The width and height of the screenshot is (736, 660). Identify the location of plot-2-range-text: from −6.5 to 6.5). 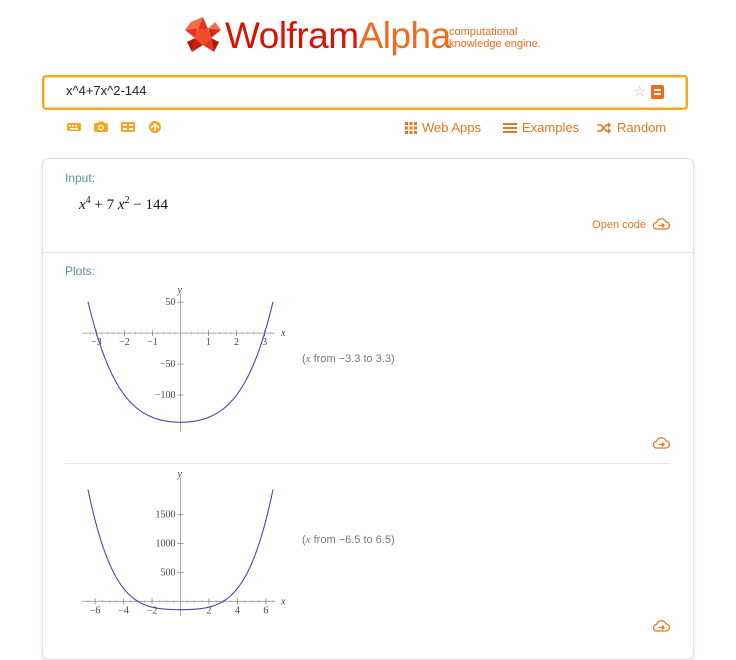
(352, 540).